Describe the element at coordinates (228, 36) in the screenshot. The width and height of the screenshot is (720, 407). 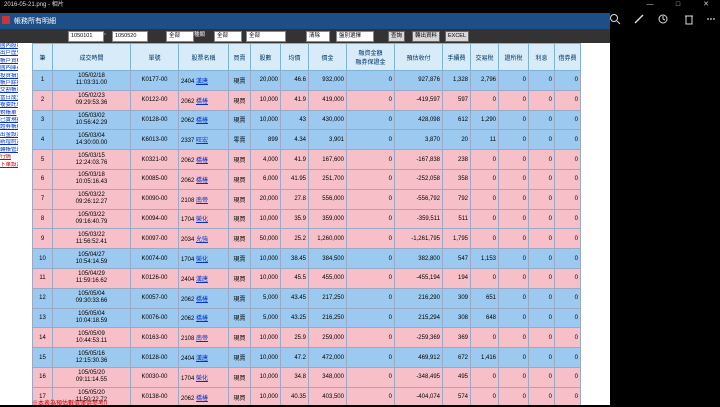
I see `category-select: 全部` at that location.